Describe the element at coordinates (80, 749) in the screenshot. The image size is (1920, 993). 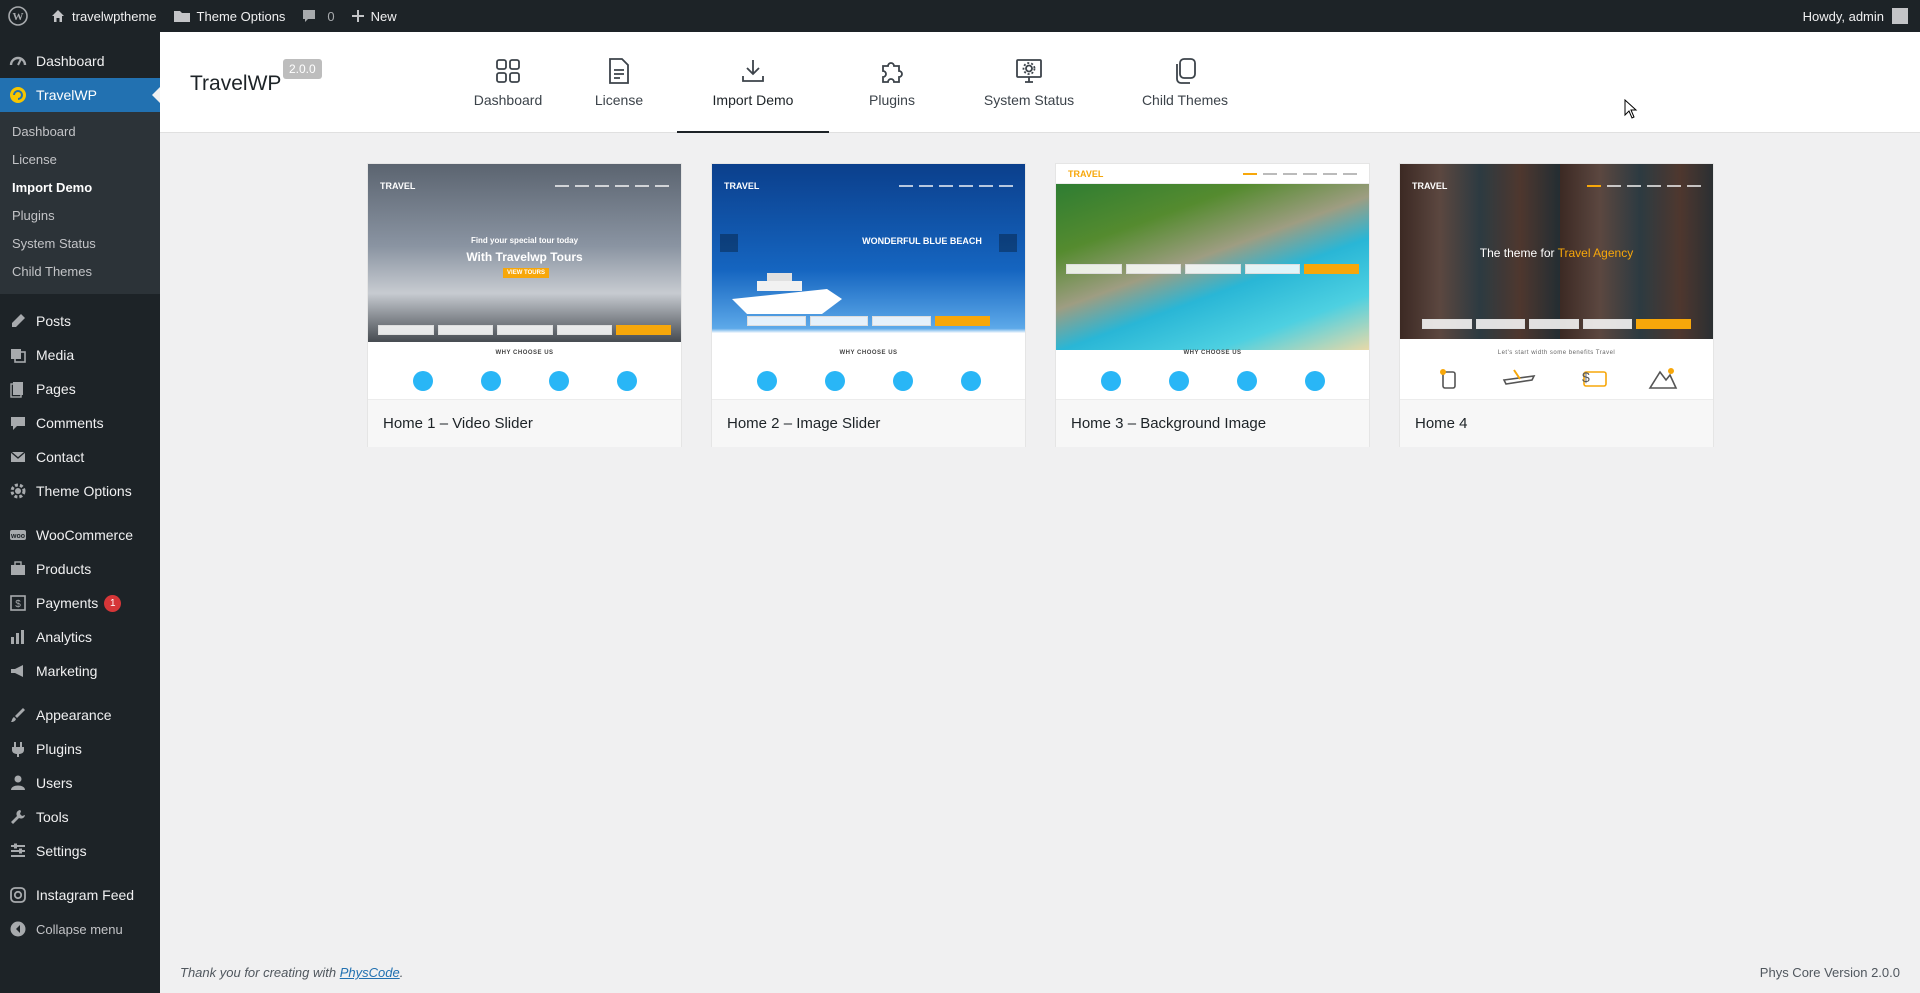
I see `sidebar-item-plugins: Plugins` at that location.